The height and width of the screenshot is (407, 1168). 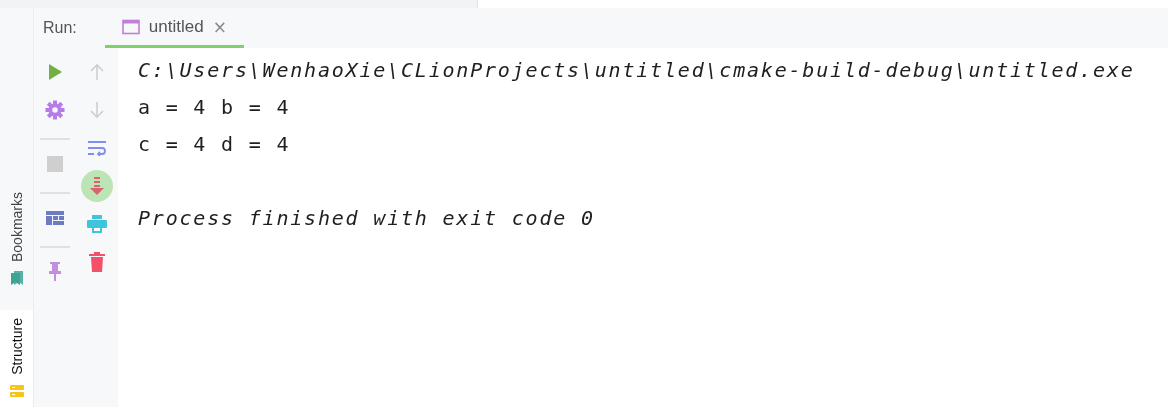 I want to click on scroll-to-end-icon, so click(x=97, y=186).